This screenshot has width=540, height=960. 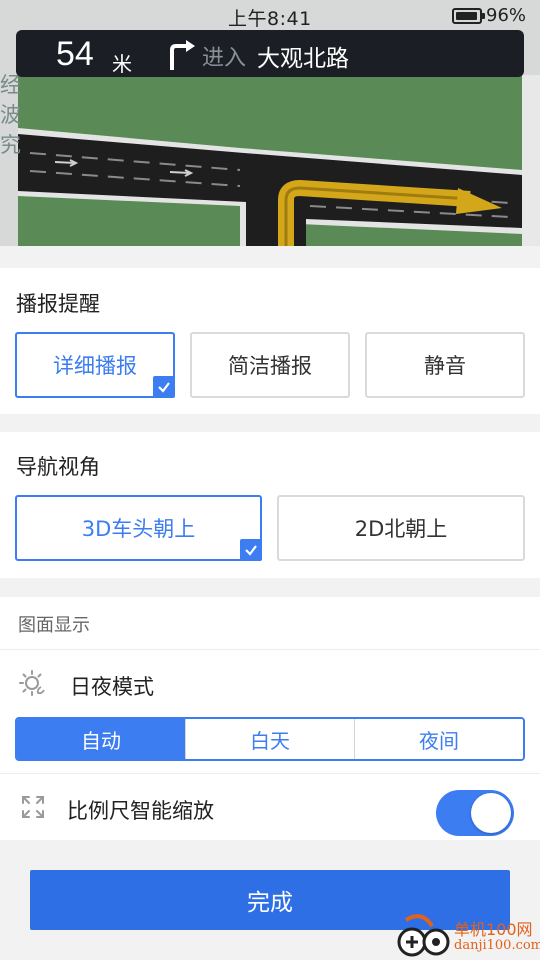 I want to click on guidance-distance-unit: 米, so click(x=122, y=64).